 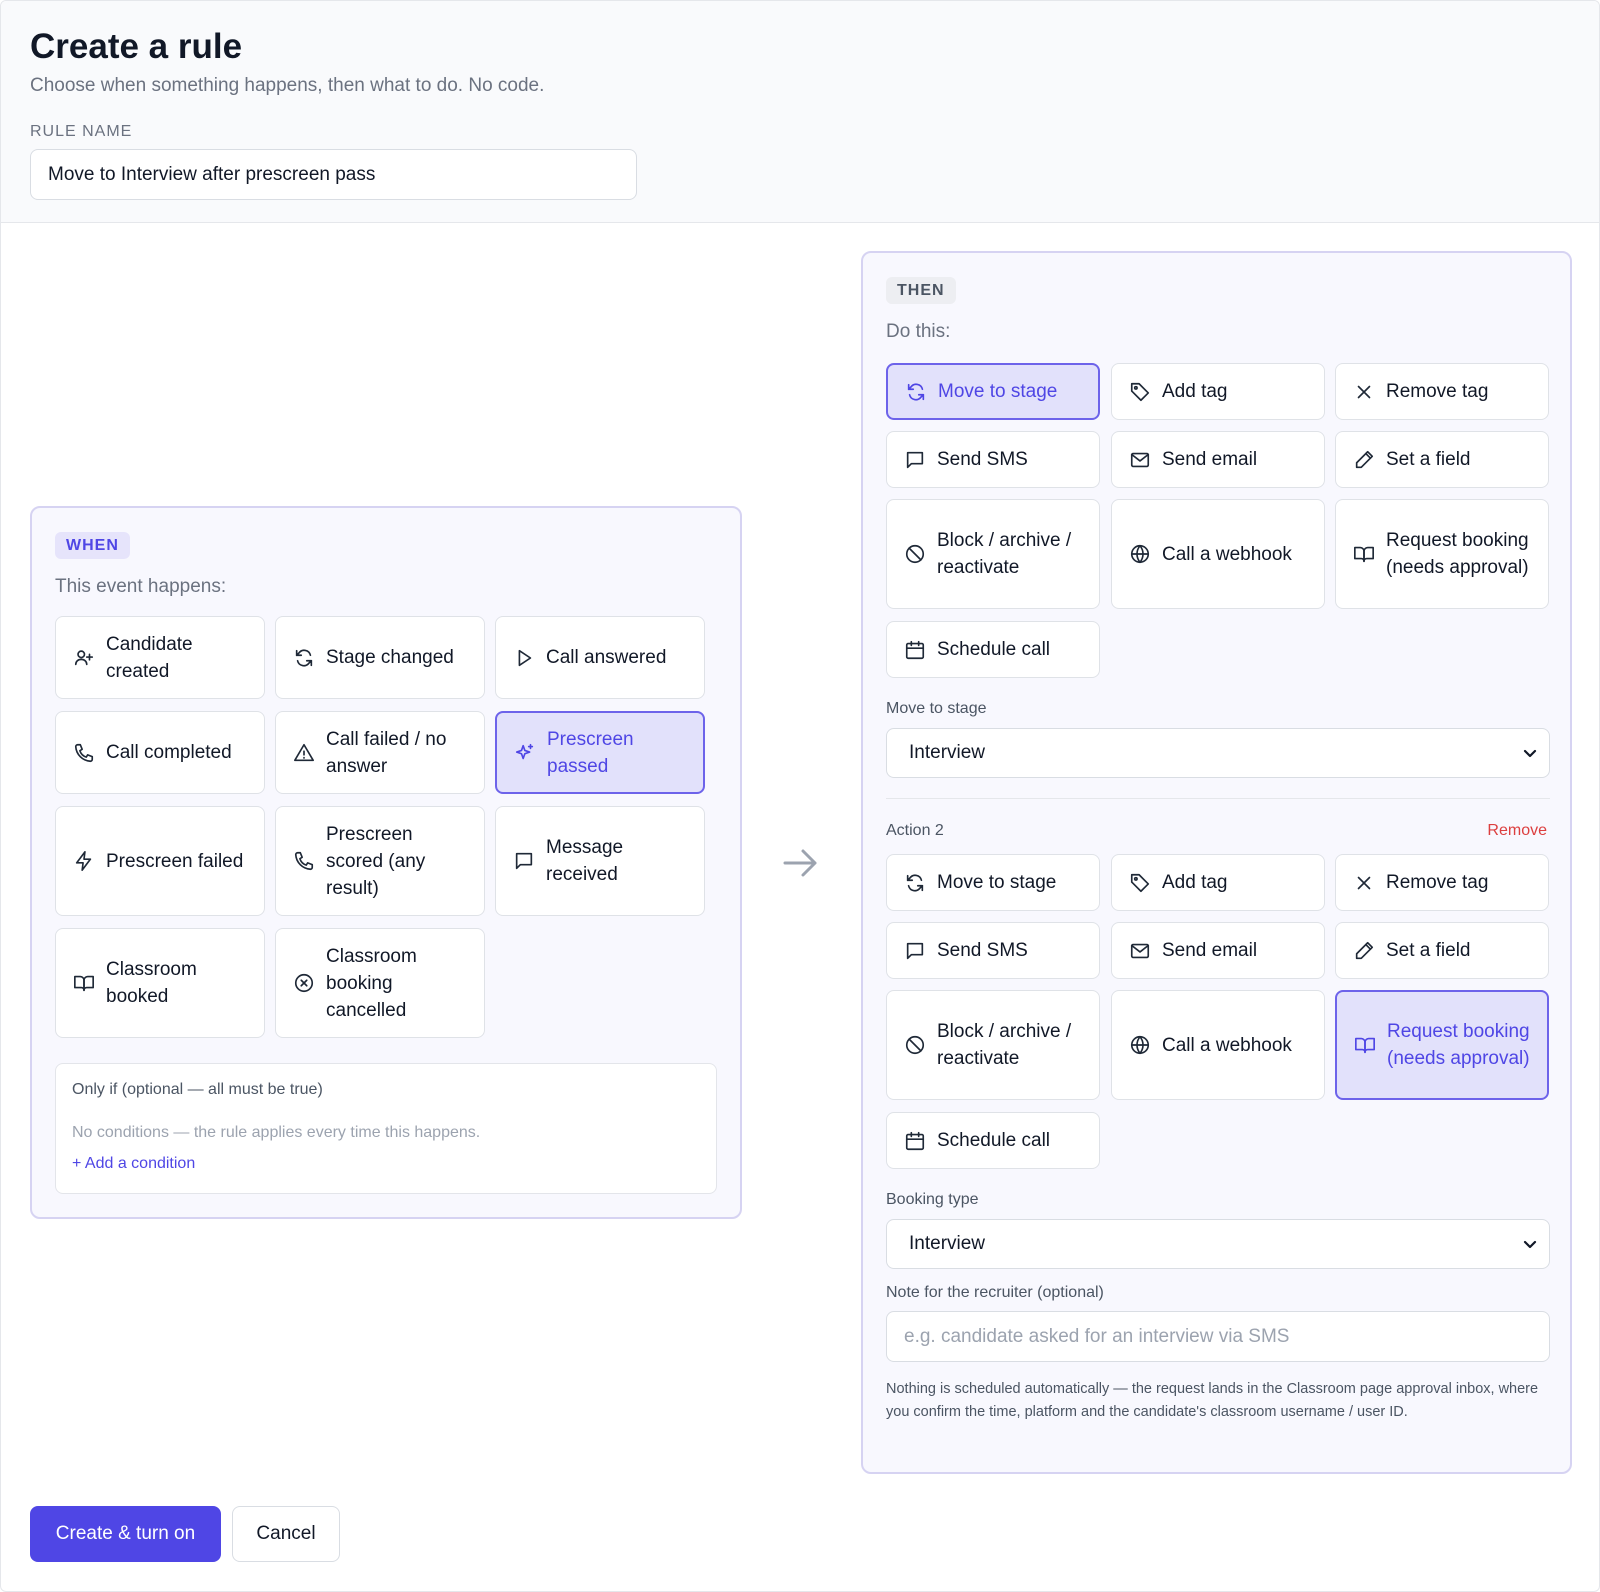 I want to click on action1-send-sms: Send SMS, so click(x=993, y=459).